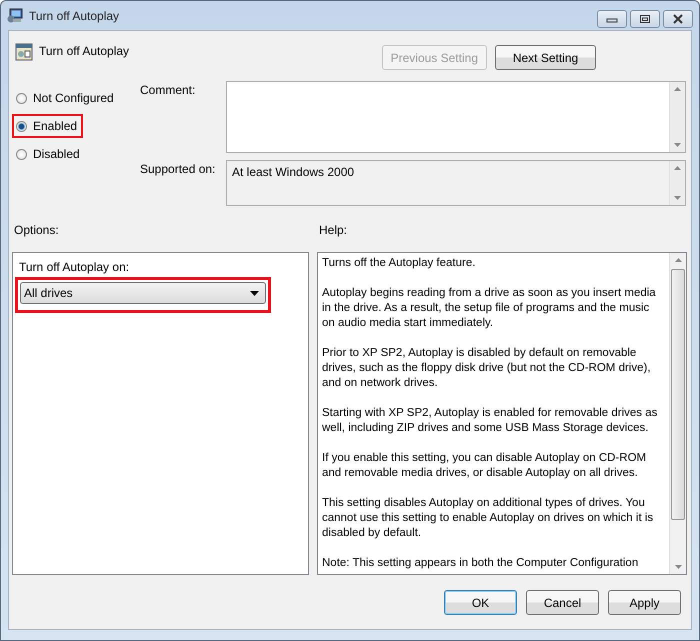 The height and width of the screenshot is (641, 700). What do you see at coordinates (456, 117) in the screenshot?
I see `comment-field` at bounding box center [456, 117].